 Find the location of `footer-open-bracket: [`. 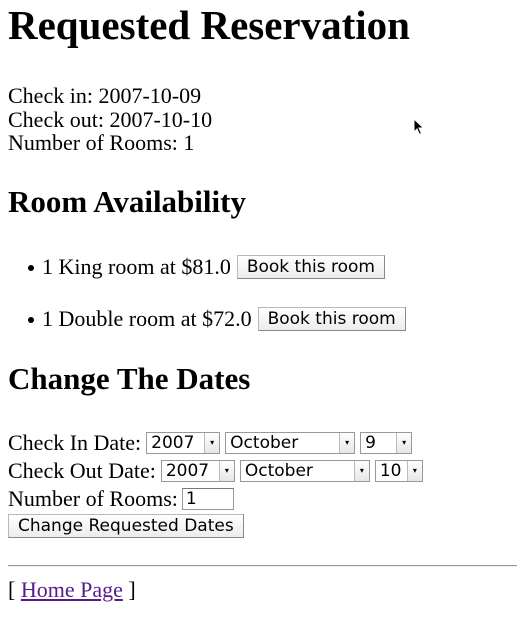

footer-open-bracket: [ is located at coordinates (12, 589).